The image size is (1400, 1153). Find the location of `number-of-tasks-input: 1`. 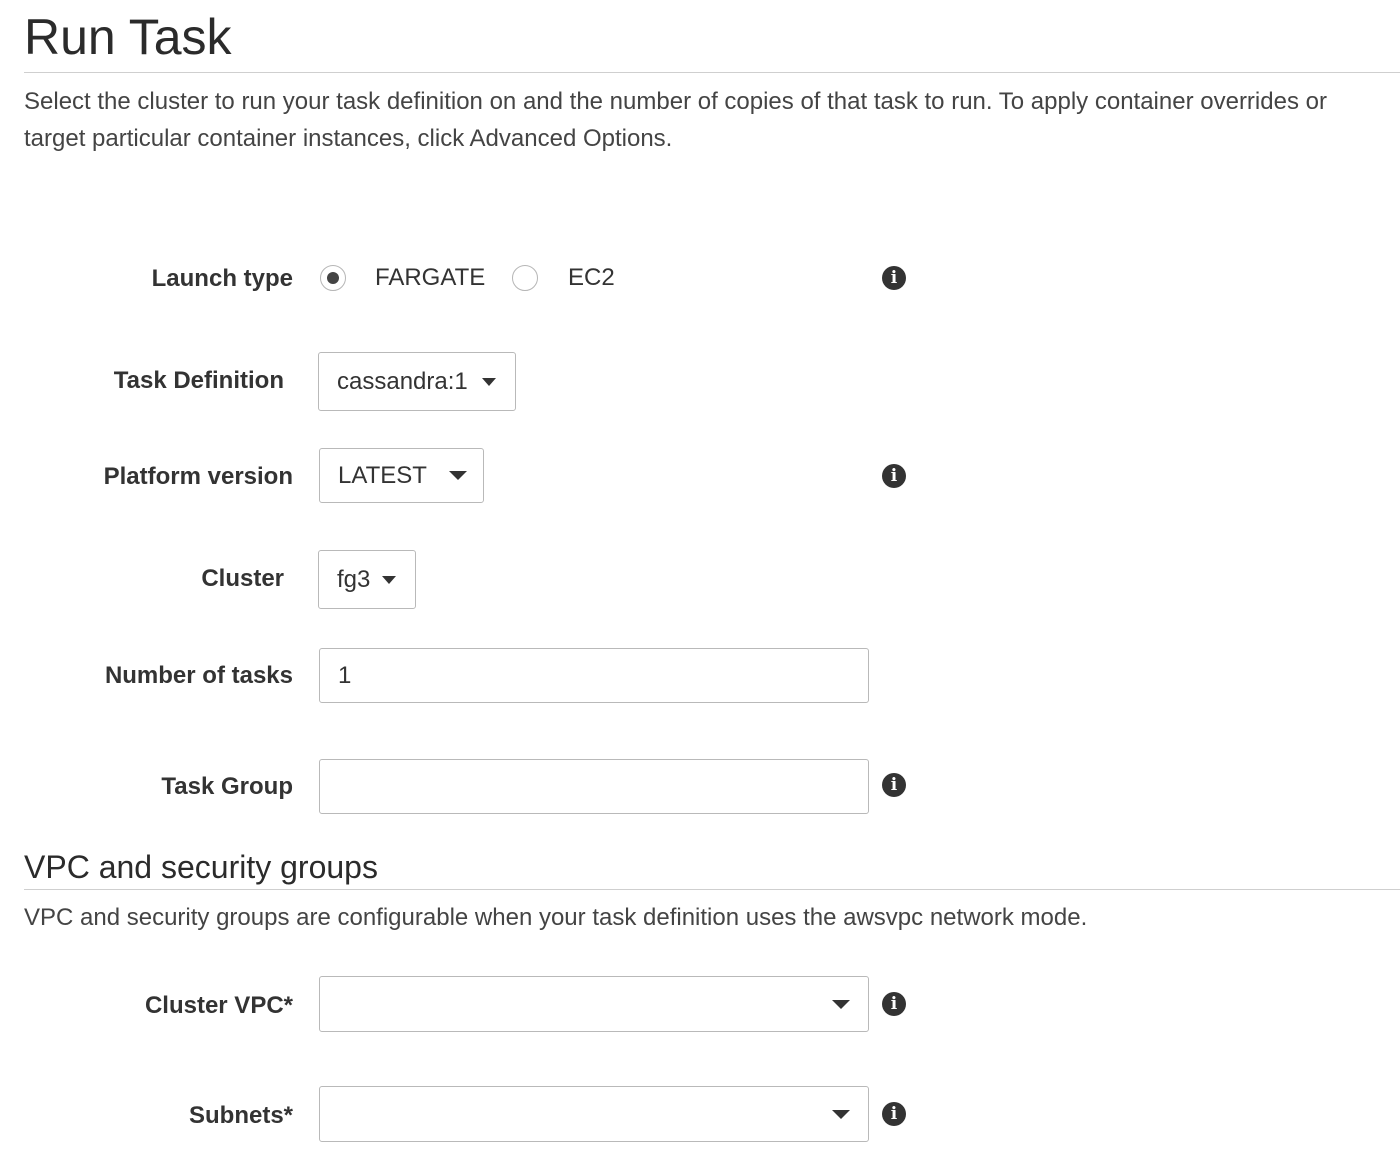

number-of-tasks-input: 1 is located at coordinates (594, 675).